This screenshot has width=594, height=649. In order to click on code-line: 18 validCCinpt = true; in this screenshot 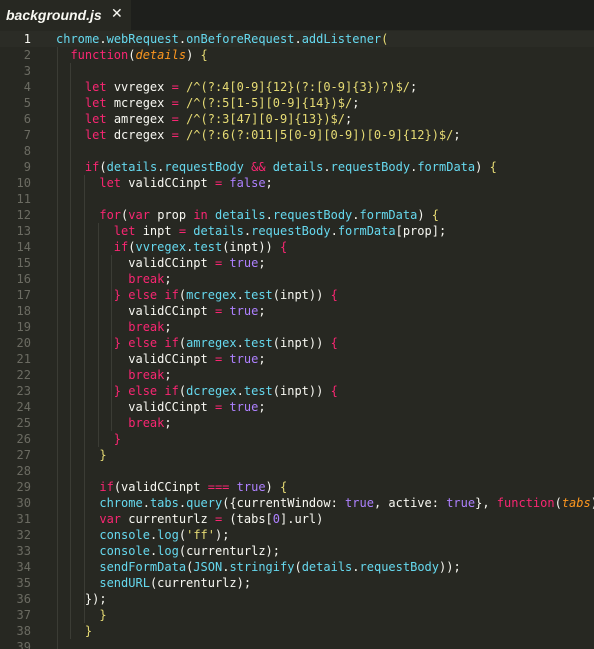, I will do `click(297, 311)`.